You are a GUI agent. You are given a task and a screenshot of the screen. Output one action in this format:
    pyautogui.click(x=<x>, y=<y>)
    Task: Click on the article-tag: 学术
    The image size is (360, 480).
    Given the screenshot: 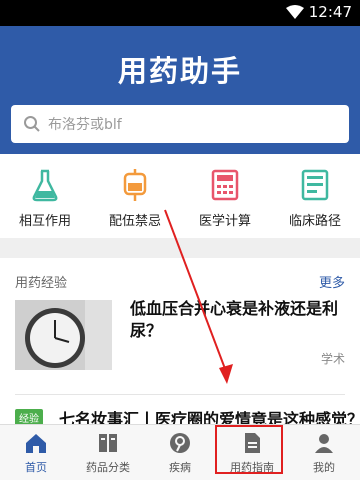 What is the action you would take?
    pyautogui.click(x=332, y=359)
    